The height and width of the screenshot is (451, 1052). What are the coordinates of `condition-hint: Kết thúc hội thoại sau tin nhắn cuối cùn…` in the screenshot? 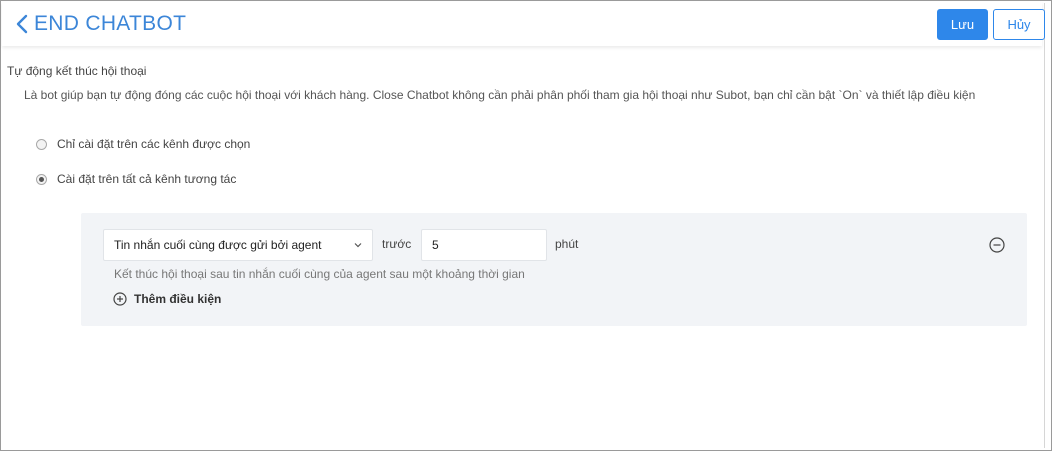 It's located at (319, 274).